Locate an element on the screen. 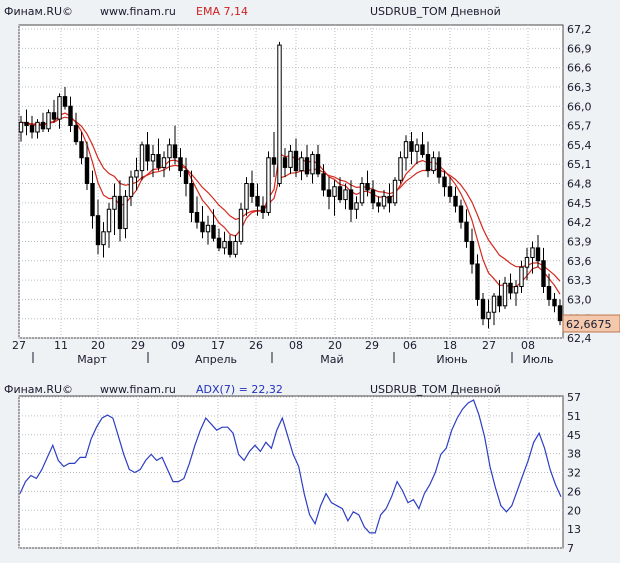 The height and width of the screenshot is (563, 620). top-instrument: USDRUB_TOM Дневной is located at coordinates (435, 11).